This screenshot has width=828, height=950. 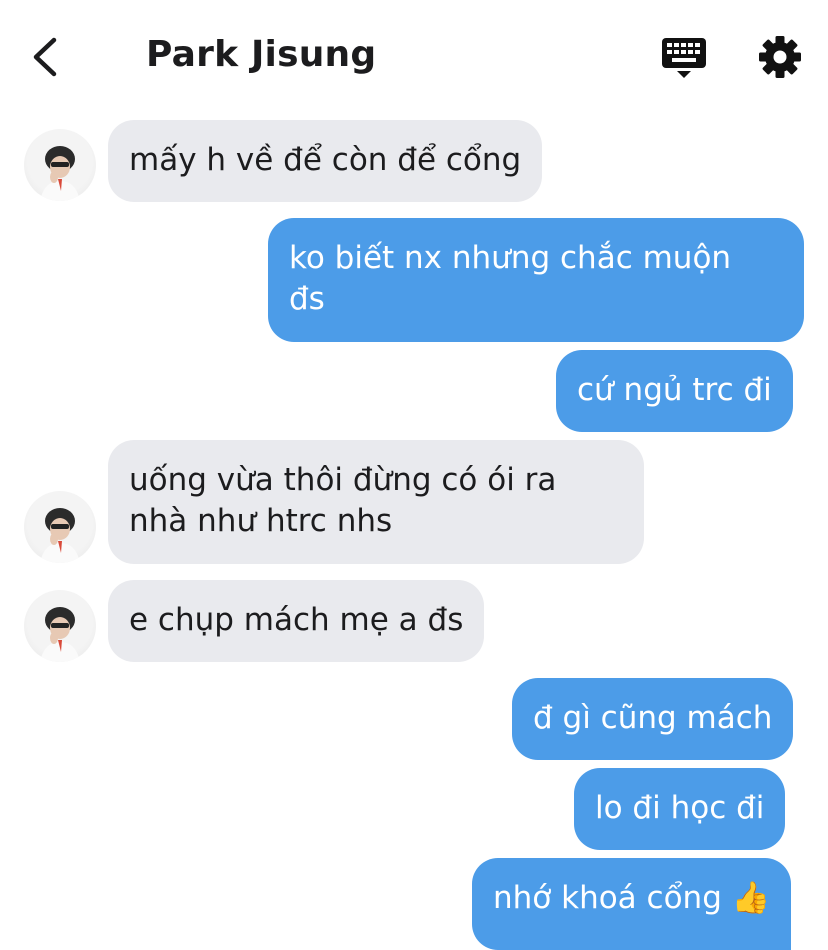 I want to click on message-bubble-incoming: mấy h về để còn để cổng, so click(x=325, y=161).